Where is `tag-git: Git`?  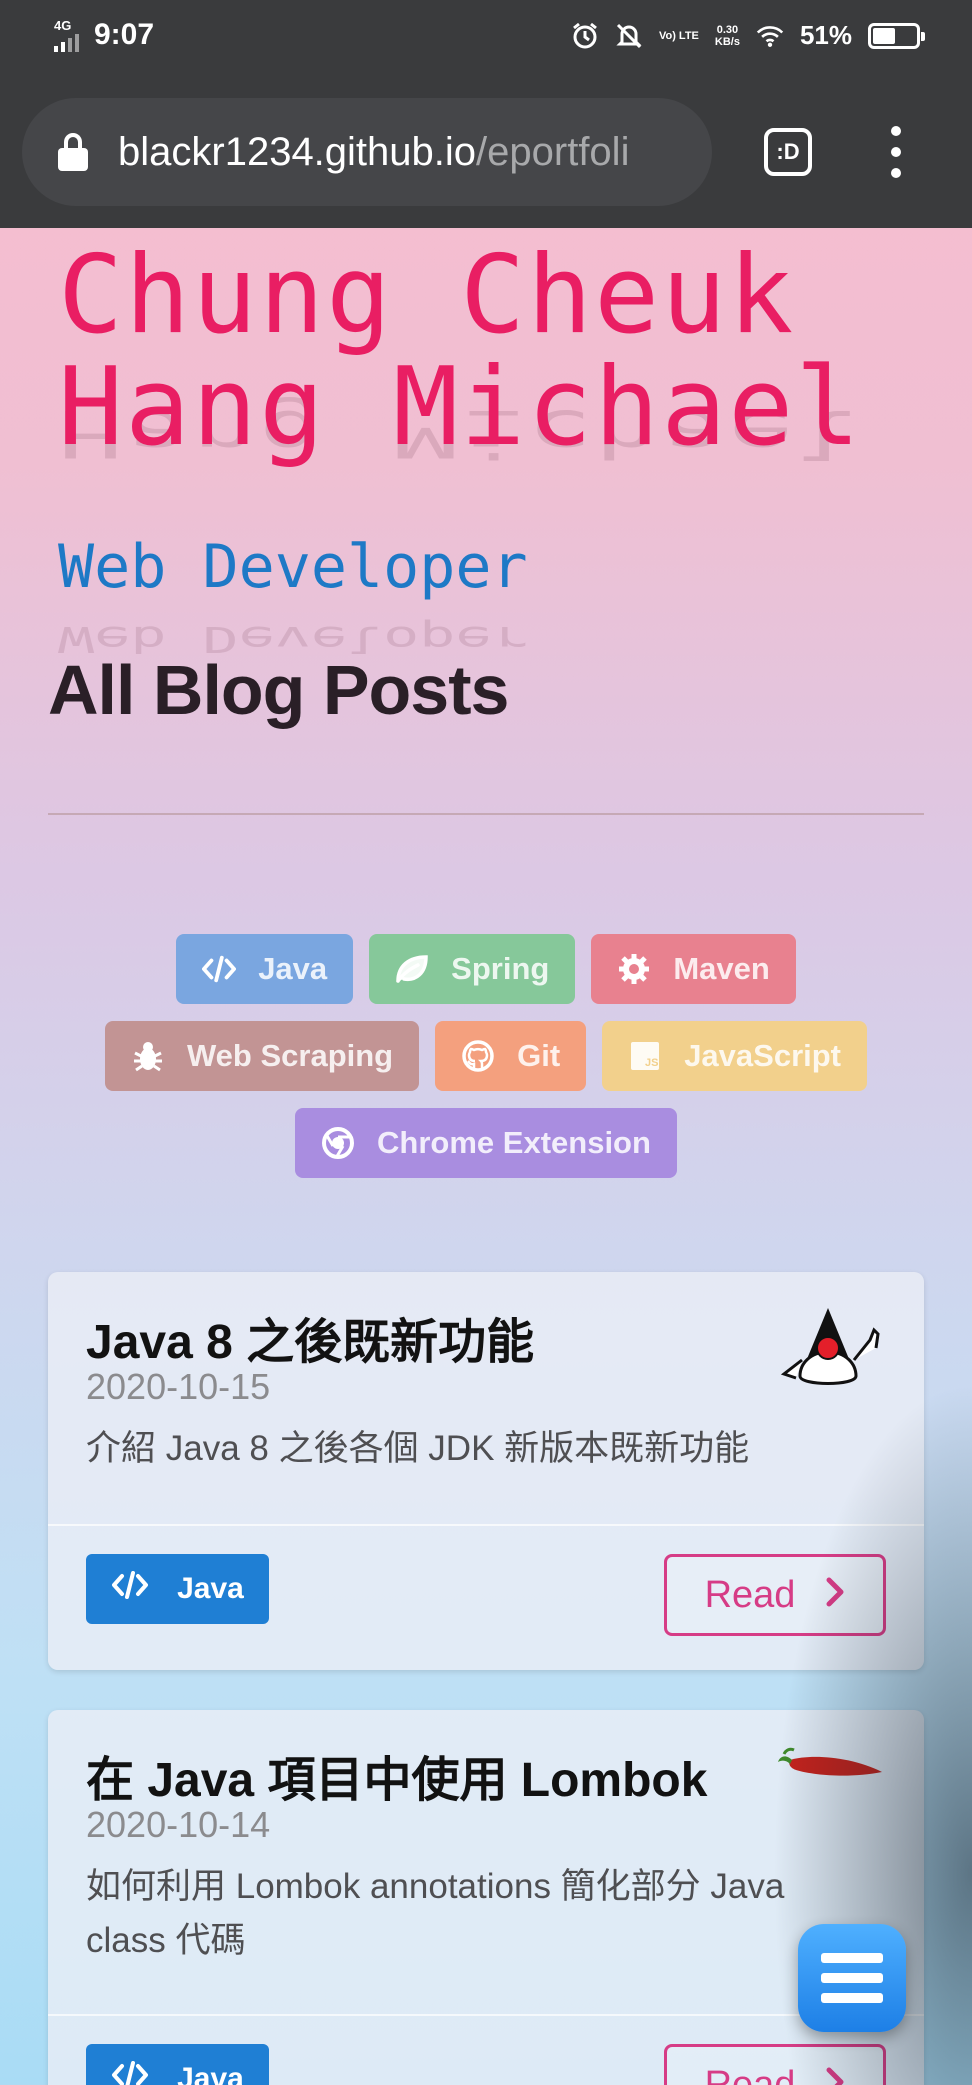
tag-git: Git is located at coordinates (511, 1056).